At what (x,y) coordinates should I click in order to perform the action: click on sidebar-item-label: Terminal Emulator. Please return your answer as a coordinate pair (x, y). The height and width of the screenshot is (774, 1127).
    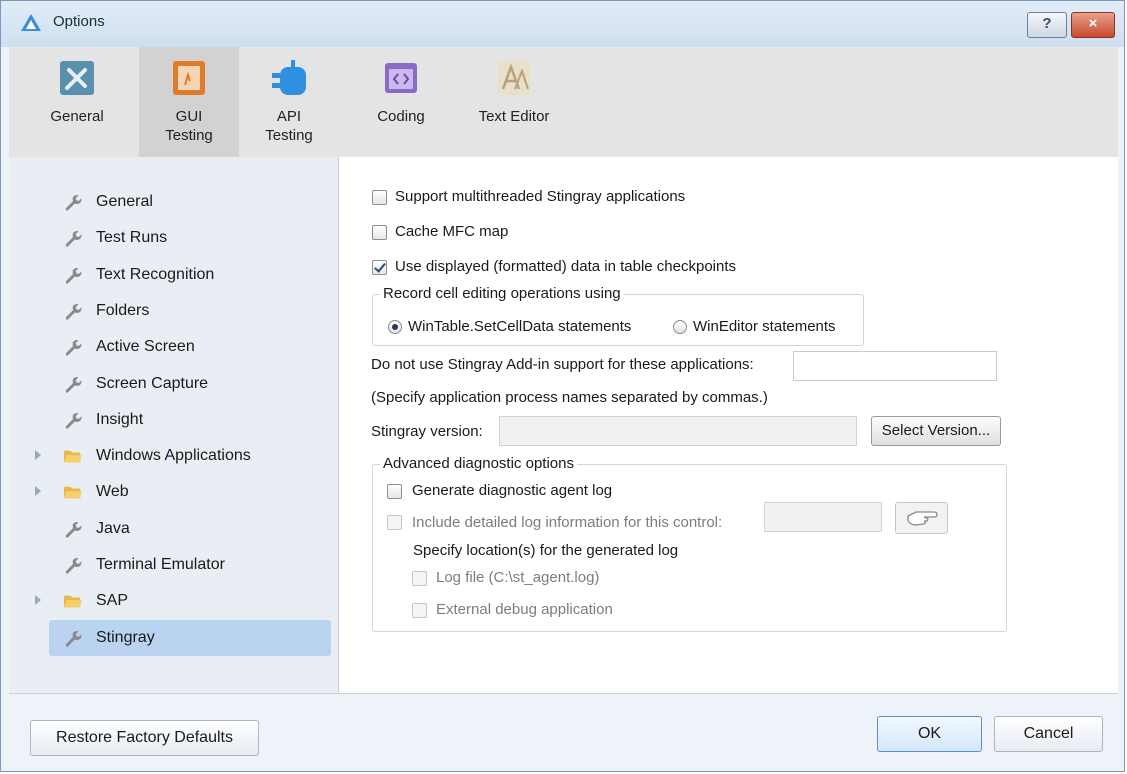
    Looking at the image, I should click on (160, 564).